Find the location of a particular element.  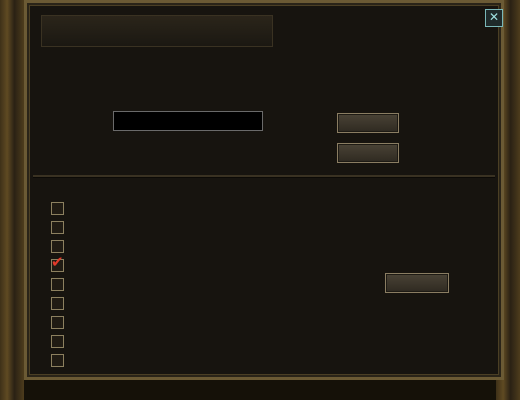

title-bar is located at coordinates (157, 31).